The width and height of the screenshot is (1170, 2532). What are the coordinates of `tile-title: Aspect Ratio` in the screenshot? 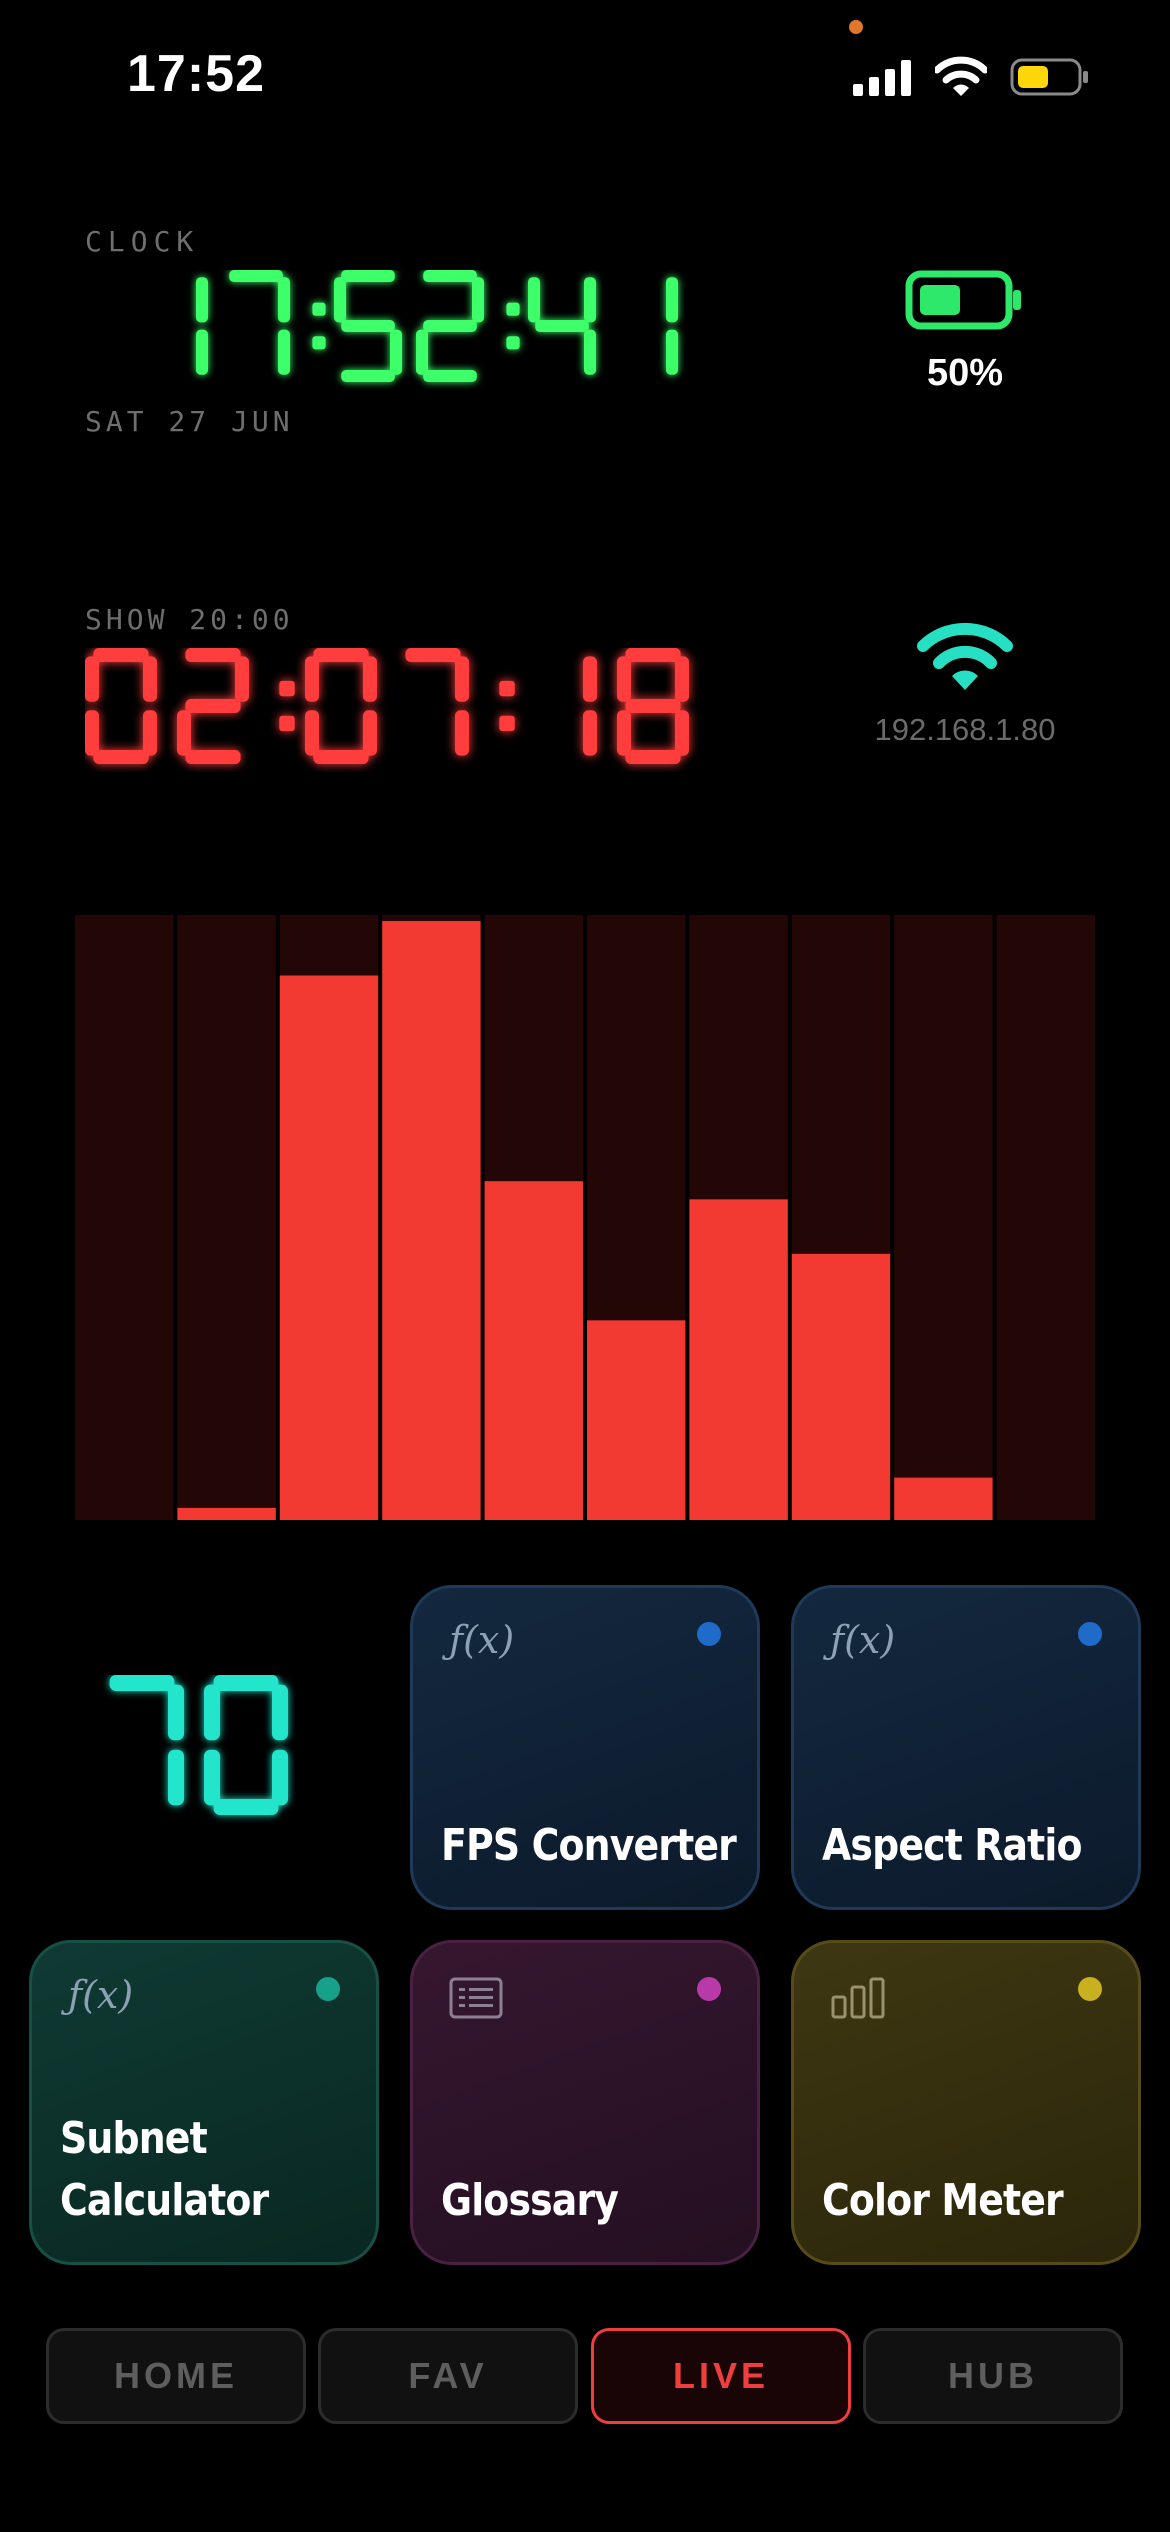 It's located at (952, 1845).